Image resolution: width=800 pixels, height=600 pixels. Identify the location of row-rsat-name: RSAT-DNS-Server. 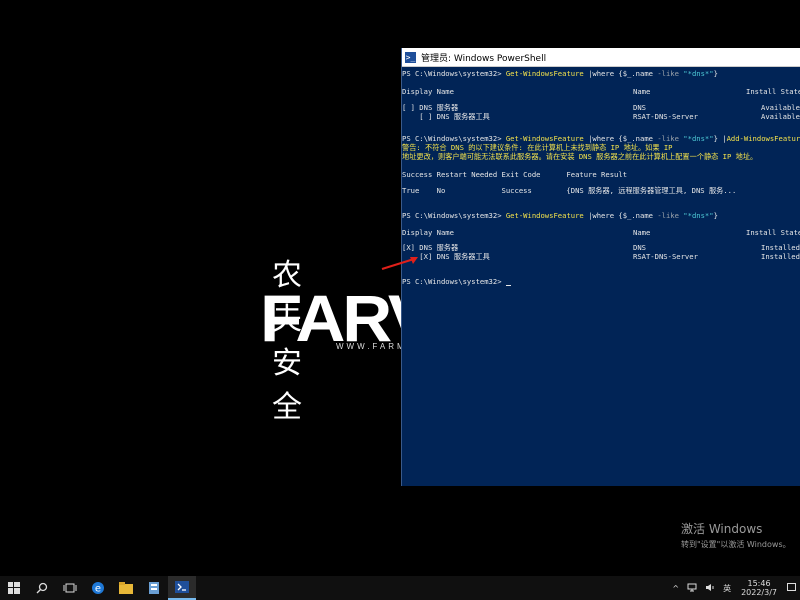
(665, 116).